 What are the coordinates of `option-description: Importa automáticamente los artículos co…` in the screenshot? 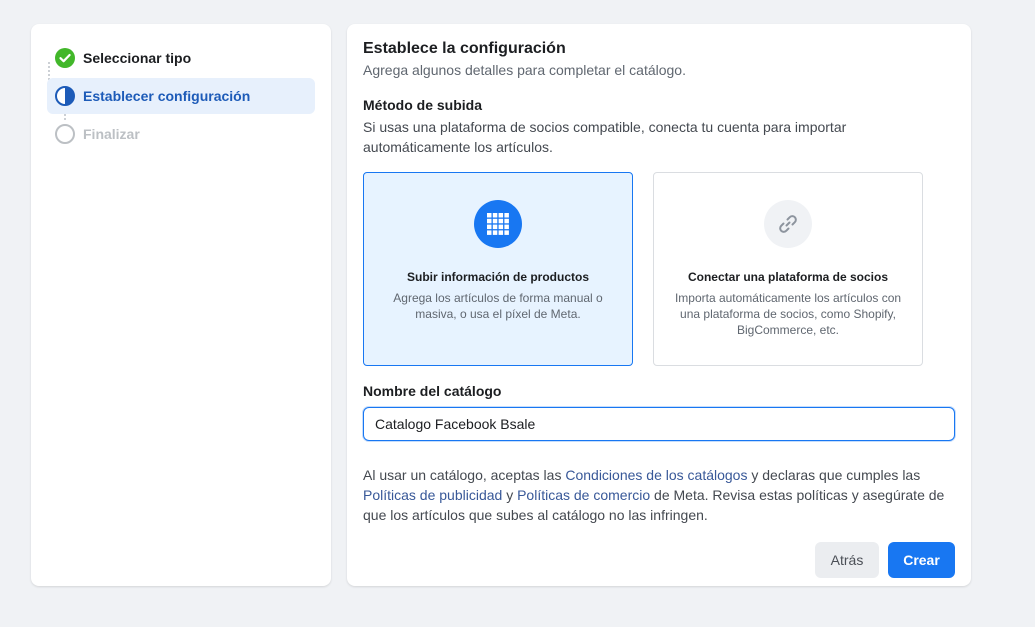 It's located at (788, 314).